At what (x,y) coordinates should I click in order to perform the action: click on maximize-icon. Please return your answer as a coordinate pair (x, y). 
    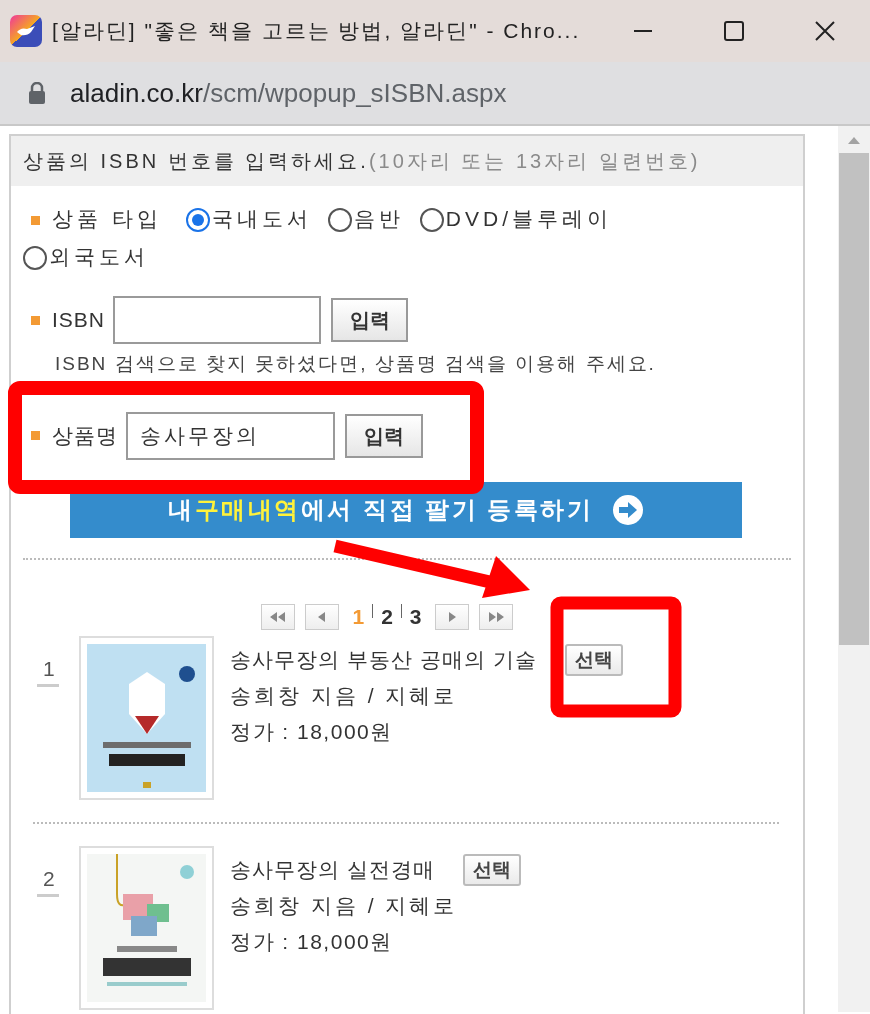
    Looking at the image, I should click on (733, 31).